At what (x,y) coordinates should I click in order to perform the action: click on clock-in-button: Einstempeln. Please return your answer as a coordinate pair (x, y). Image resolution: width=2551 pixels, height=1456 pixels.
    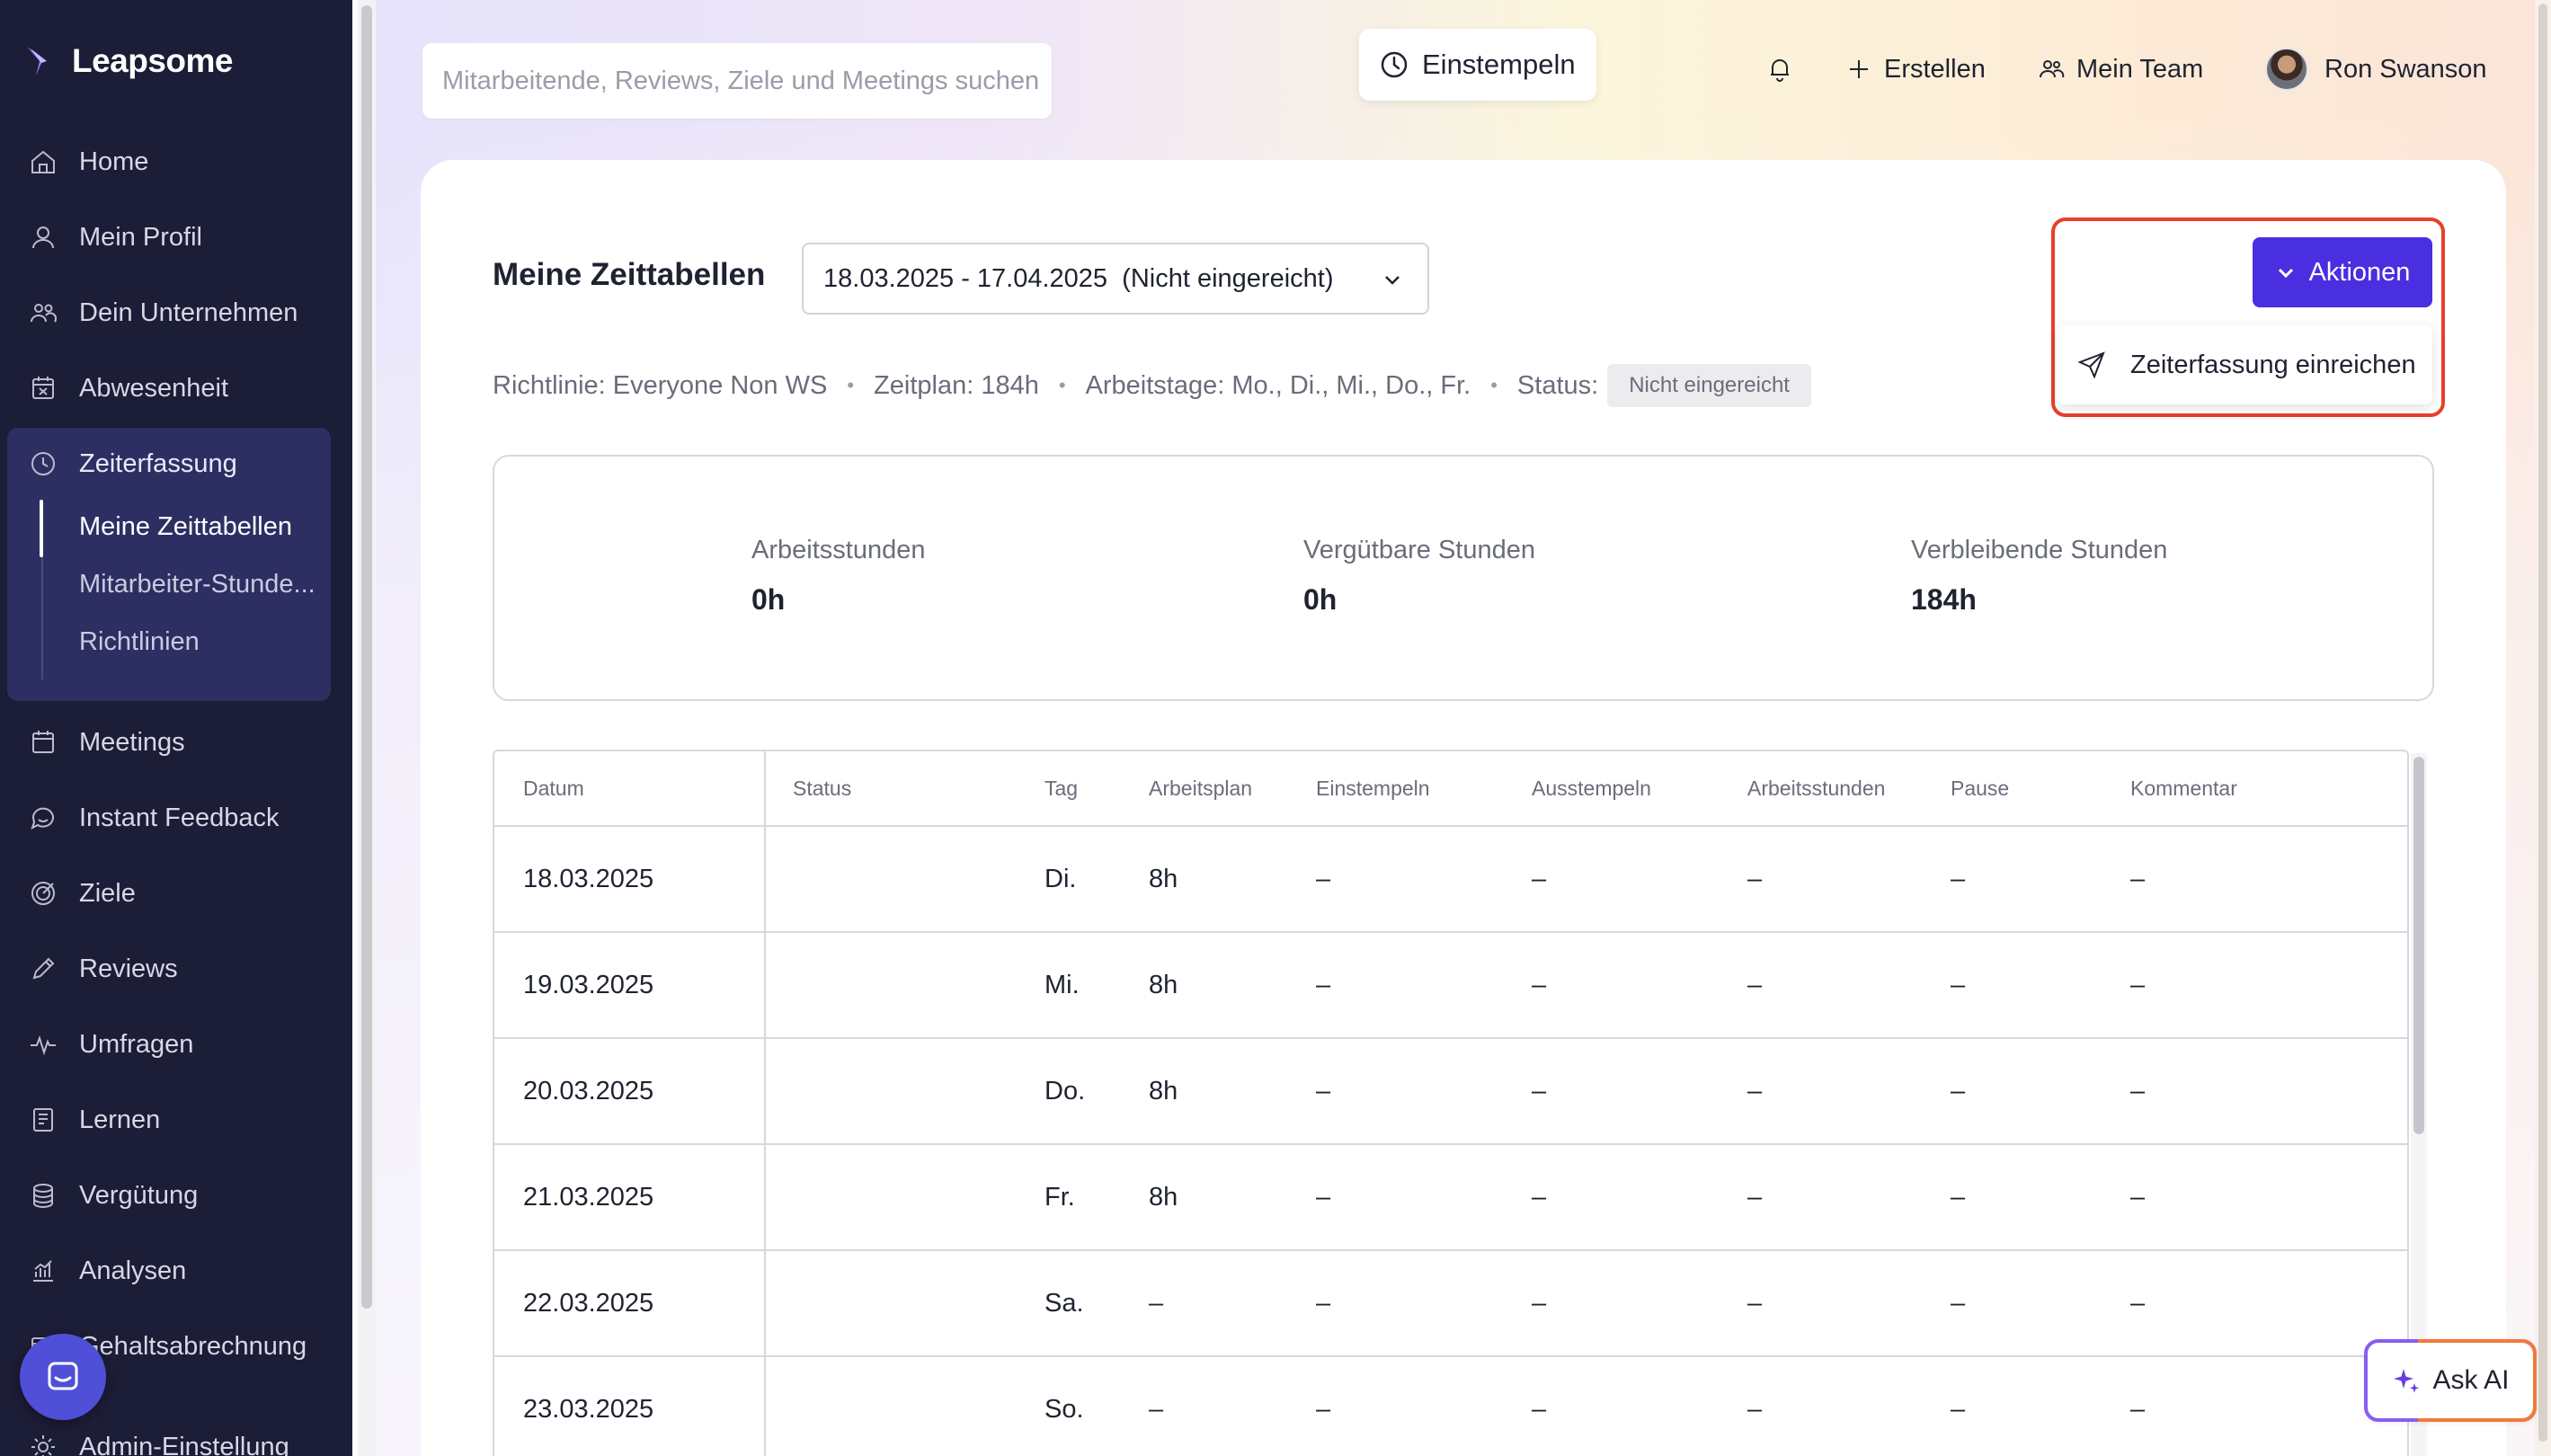
    Looking at the image, I should click on (1477, 65).